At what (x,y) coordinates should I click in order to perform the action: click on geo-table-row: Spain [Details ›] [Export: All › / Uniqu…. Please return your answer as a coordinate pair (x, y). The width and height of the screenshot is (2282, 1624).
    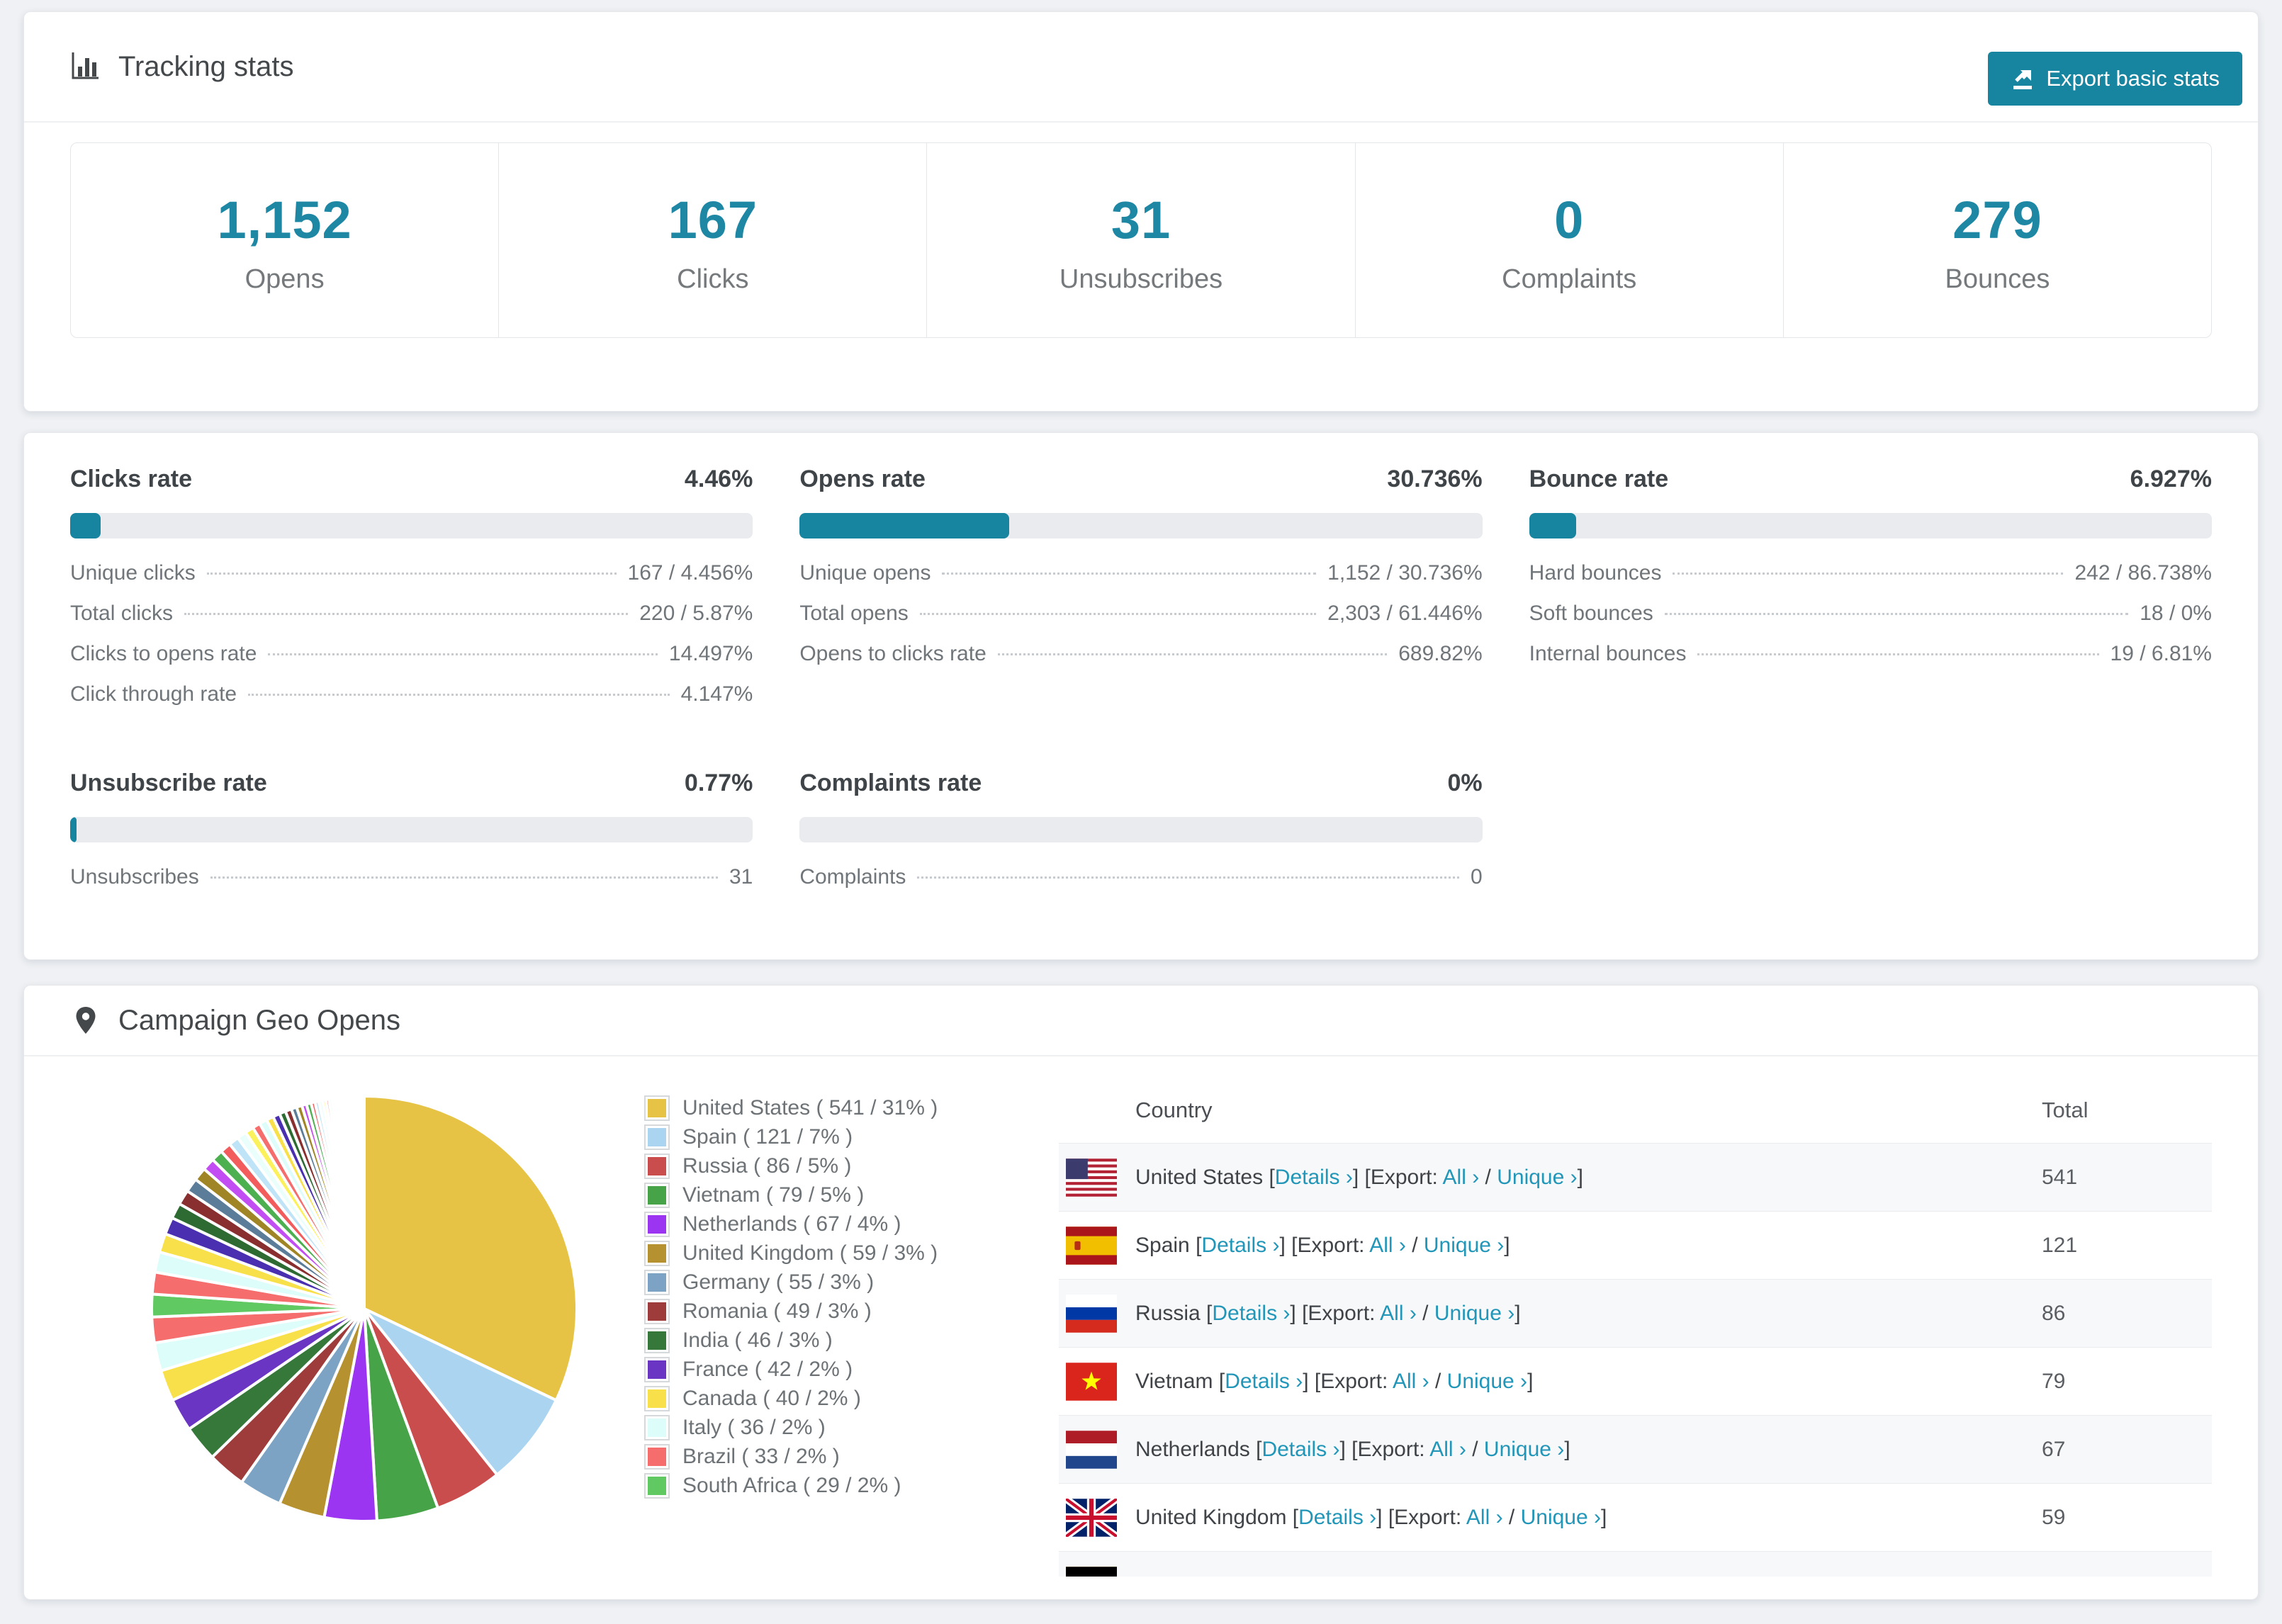
    Looking at the image, I should click on (1636, 1245).